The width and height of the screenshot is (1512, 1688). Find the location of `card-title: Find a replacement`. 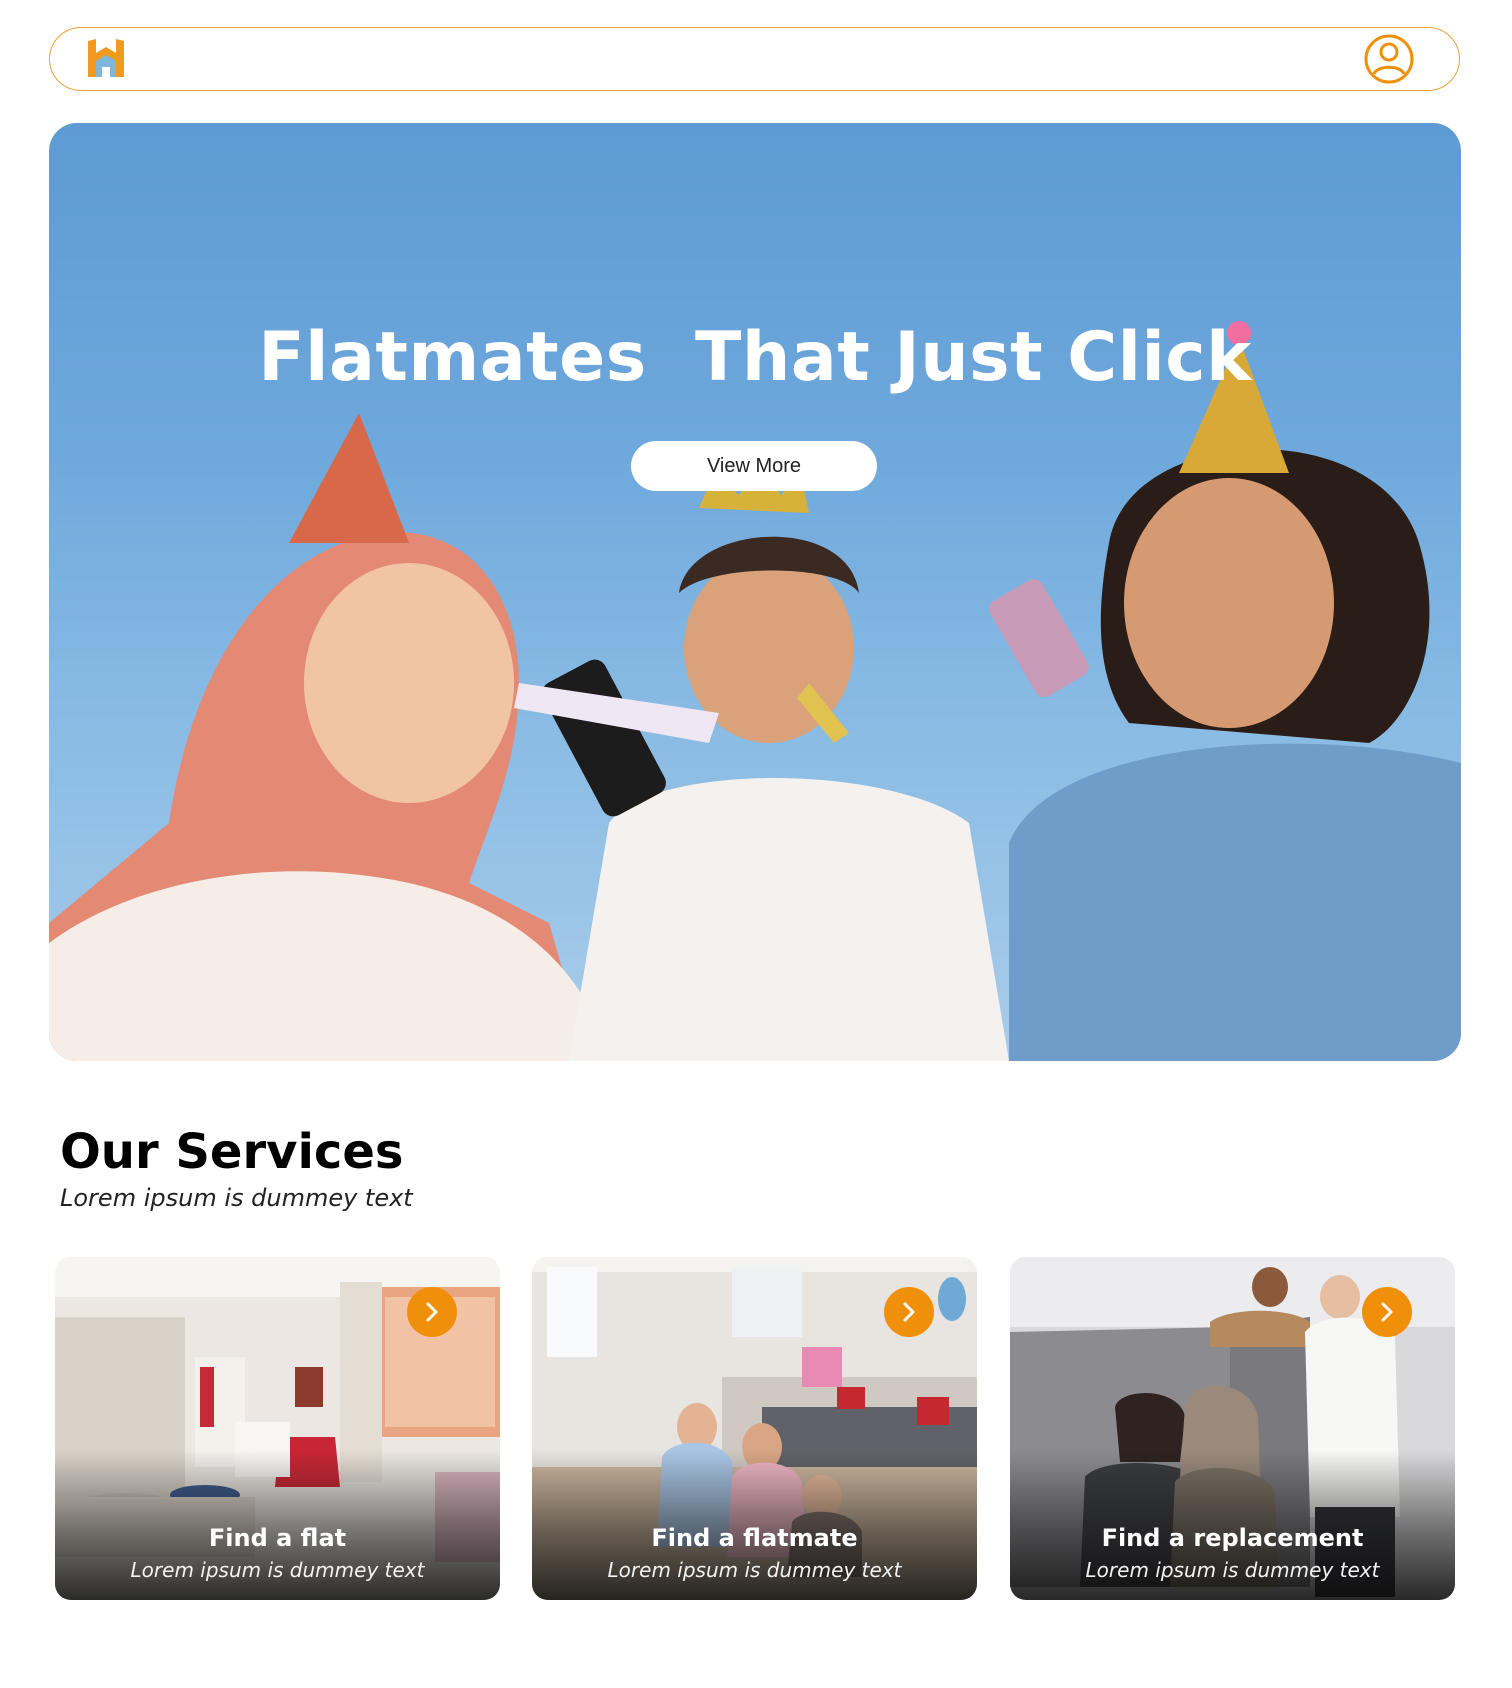

card-title: Find a replacement is located at coordinates (1232, 1538).